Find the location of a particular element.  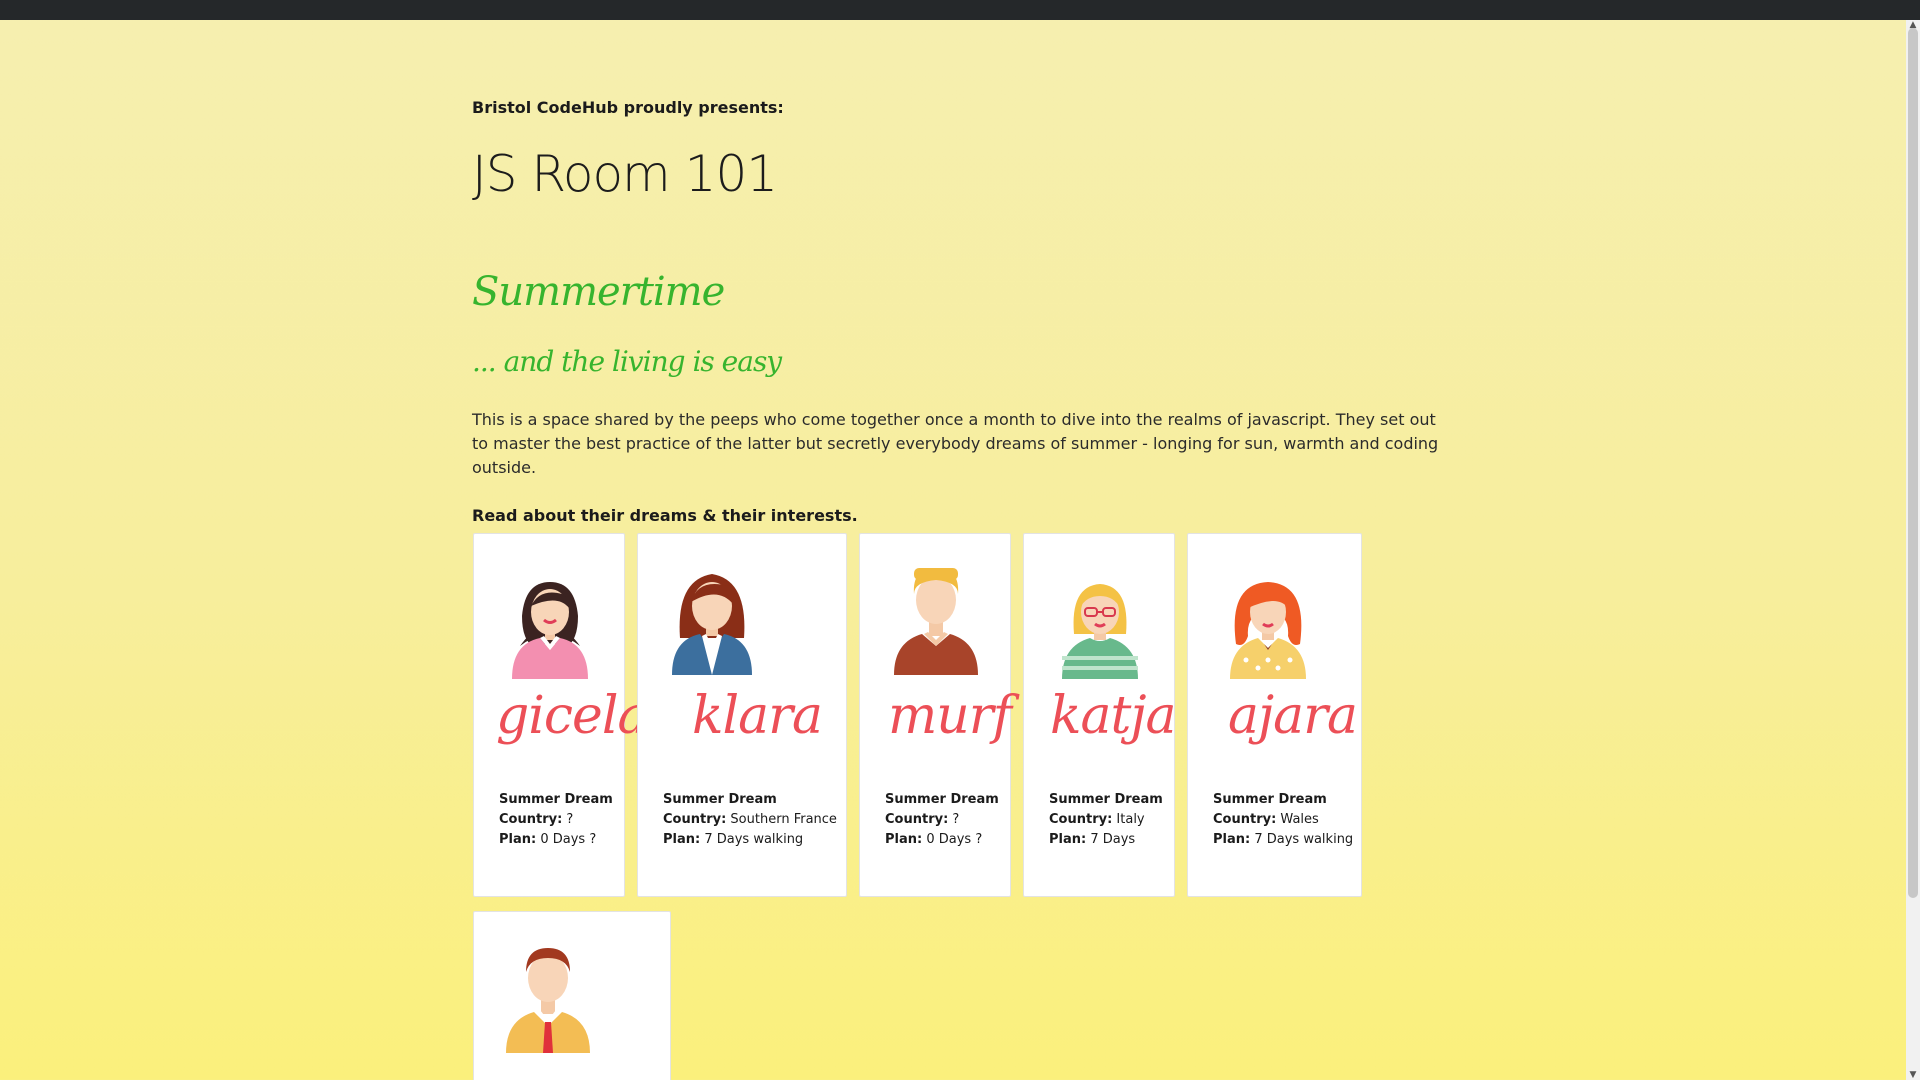

card-name: klara is located at coordinates (757, 716).